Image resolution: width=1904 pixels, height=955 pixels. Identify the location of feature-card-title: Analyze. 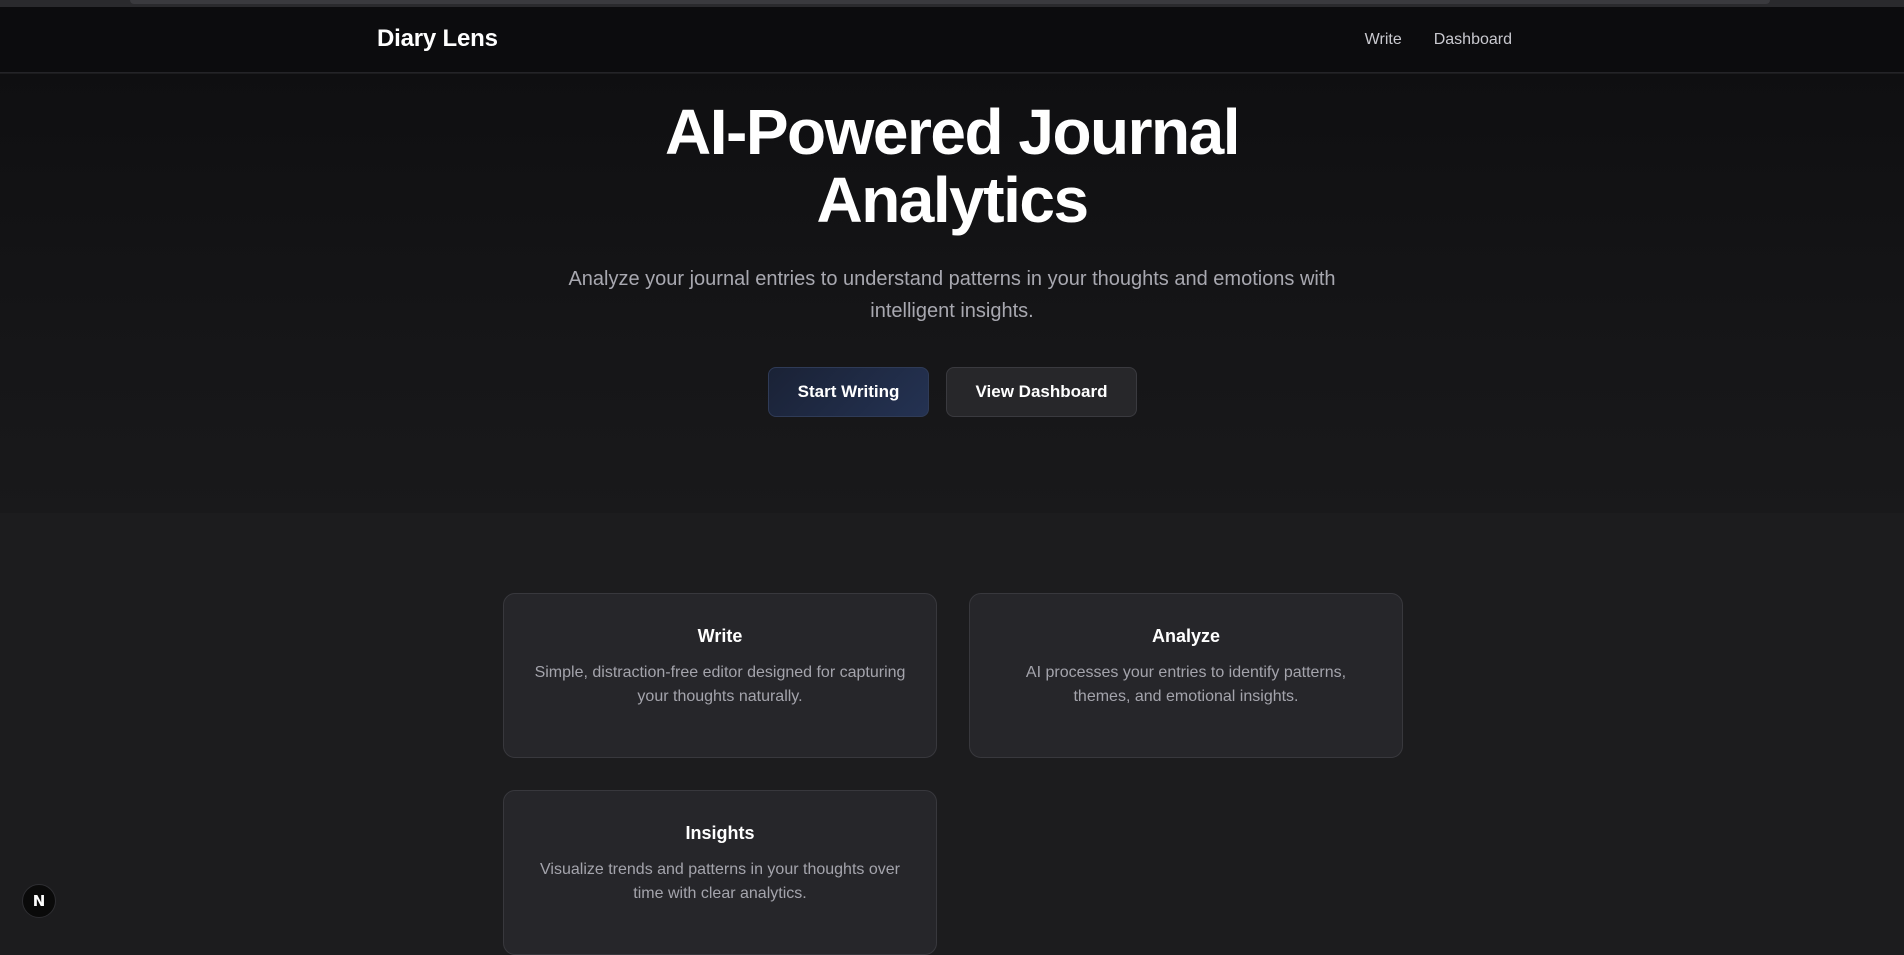
(1186, 636).